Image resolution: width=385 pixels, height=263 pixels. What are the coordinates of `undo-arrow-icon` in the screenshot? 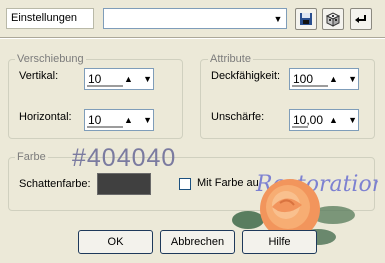 It's located at (360, 19).